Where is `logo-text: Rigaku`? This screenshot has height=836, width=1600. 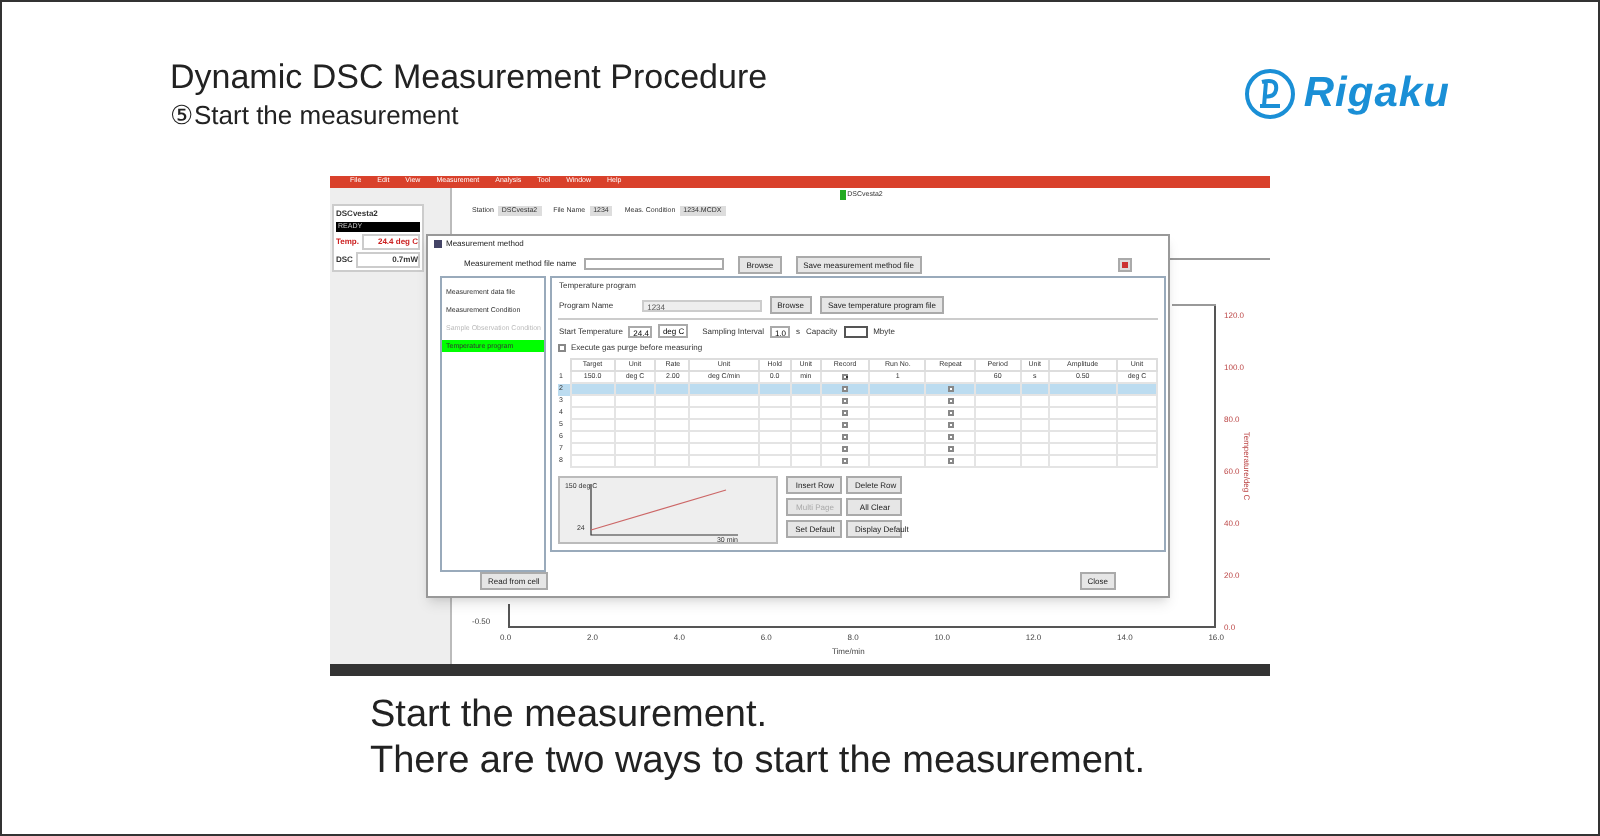
logo-text: Rigaku is located at coordinates (1376, 94).